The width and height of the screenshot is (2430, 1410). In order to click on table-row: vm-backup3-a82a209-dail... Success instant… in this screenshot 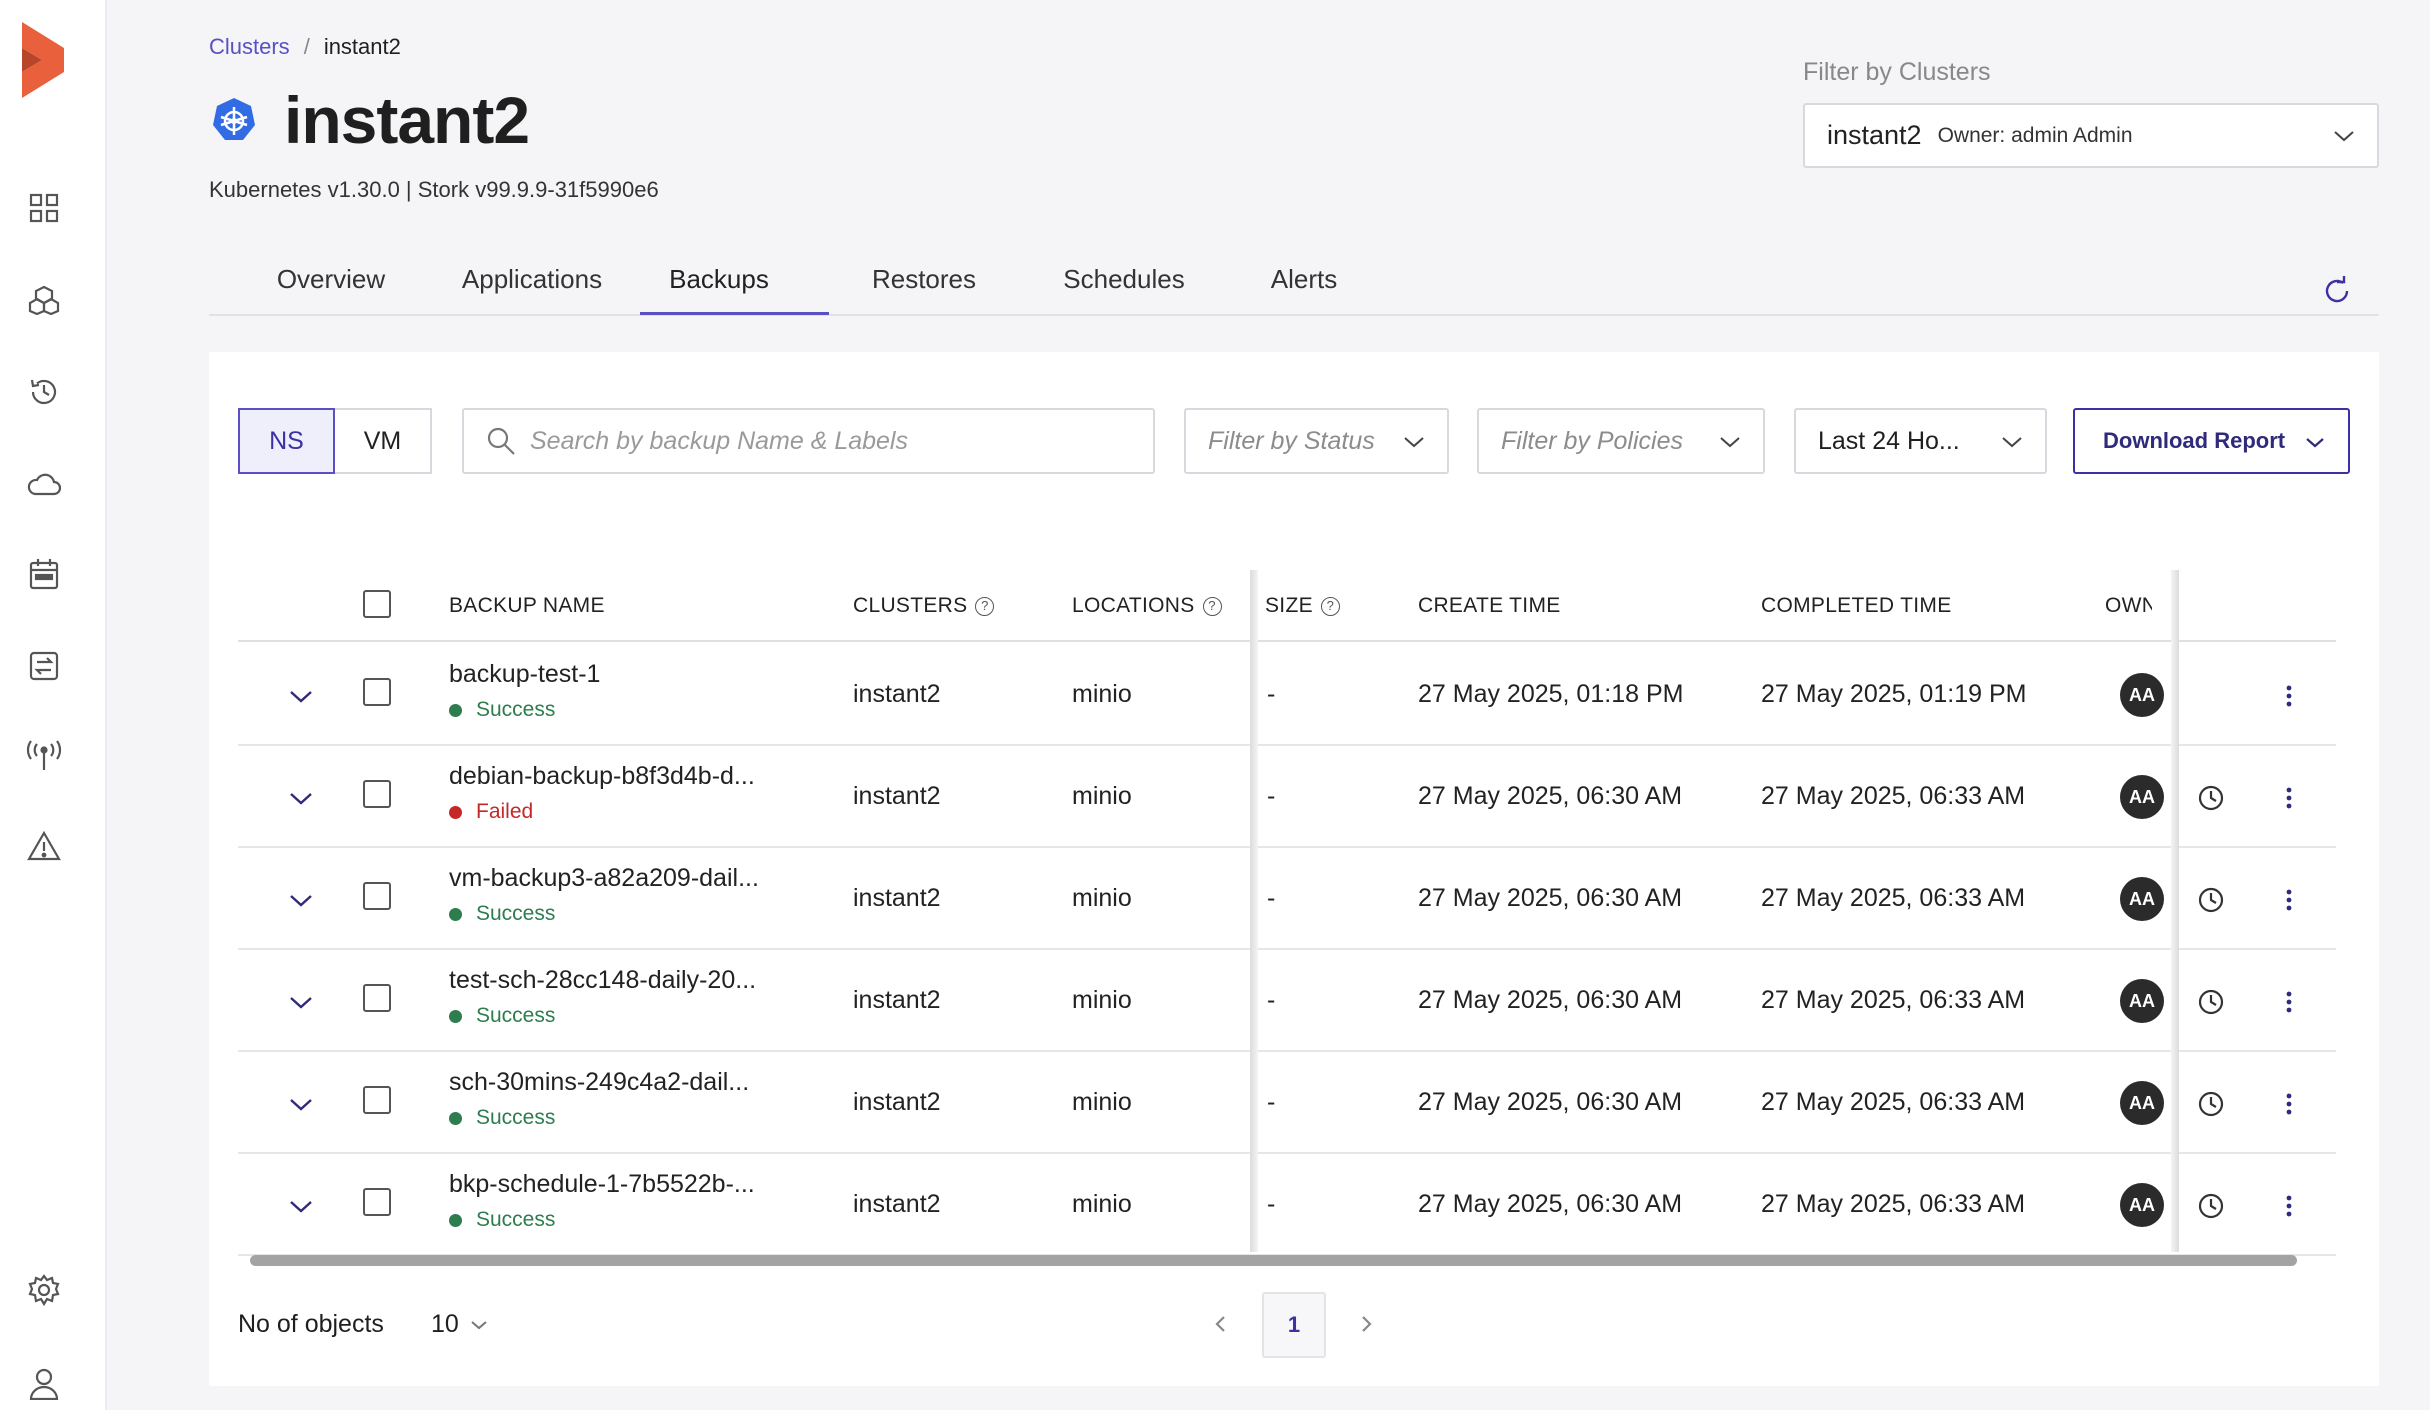, I will do `click(1287, 899)`.